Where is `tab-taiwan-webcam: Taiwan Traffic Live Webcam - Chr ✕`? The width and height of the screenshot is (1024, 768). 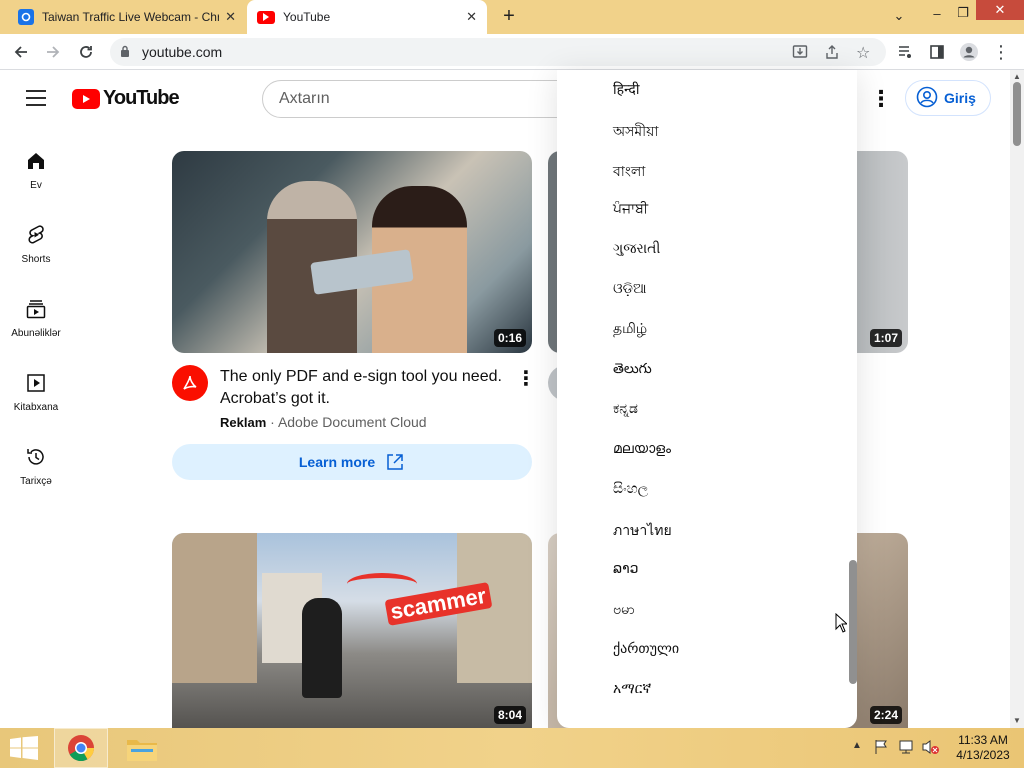 tab-taiwan-webcam: Taiwan Traffic Live Webcam - Chr ✕ is located at coordinates (127, 17).